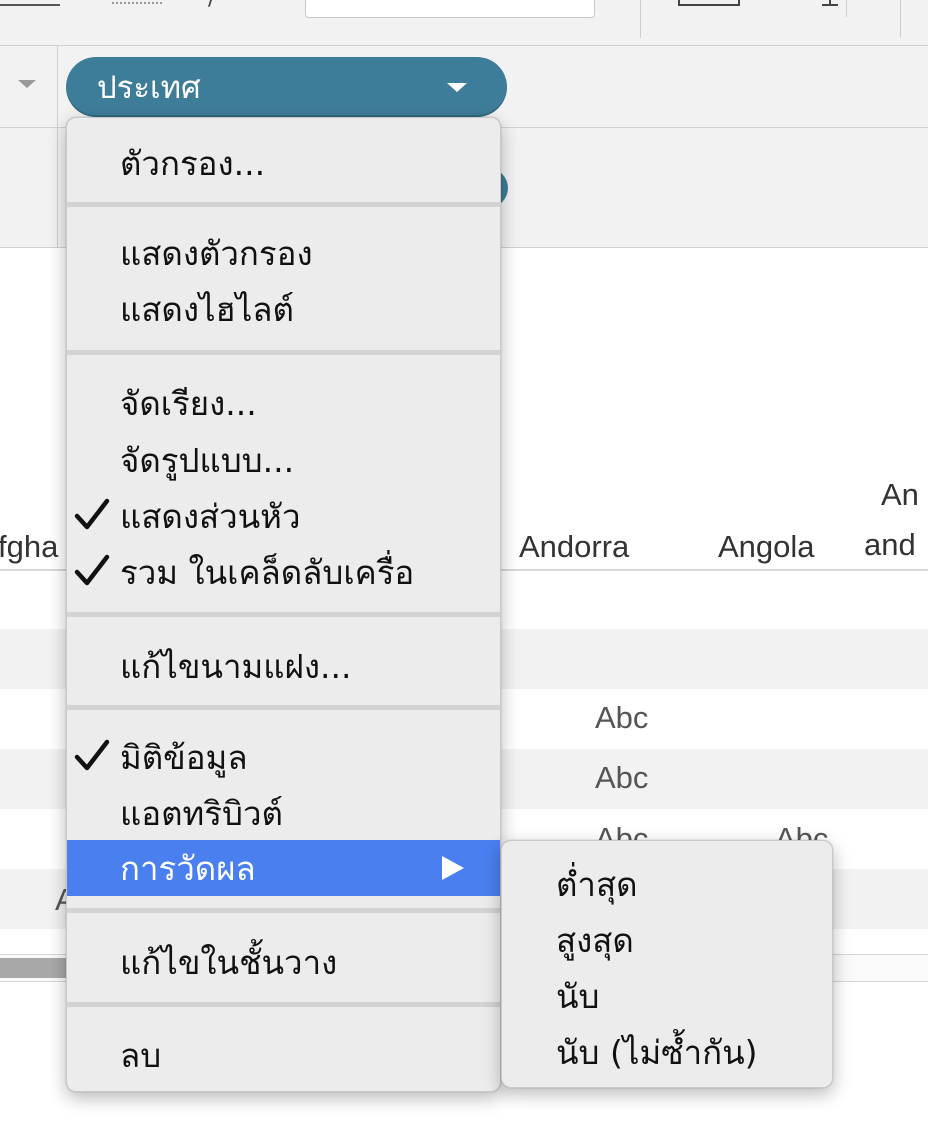 Image resolution: width=928 pixels, height=1143 pixels. What do you see at coordinates (766, 547) in the screenshot?
I see `column-header: Angola` at bounding box center [766, 547].